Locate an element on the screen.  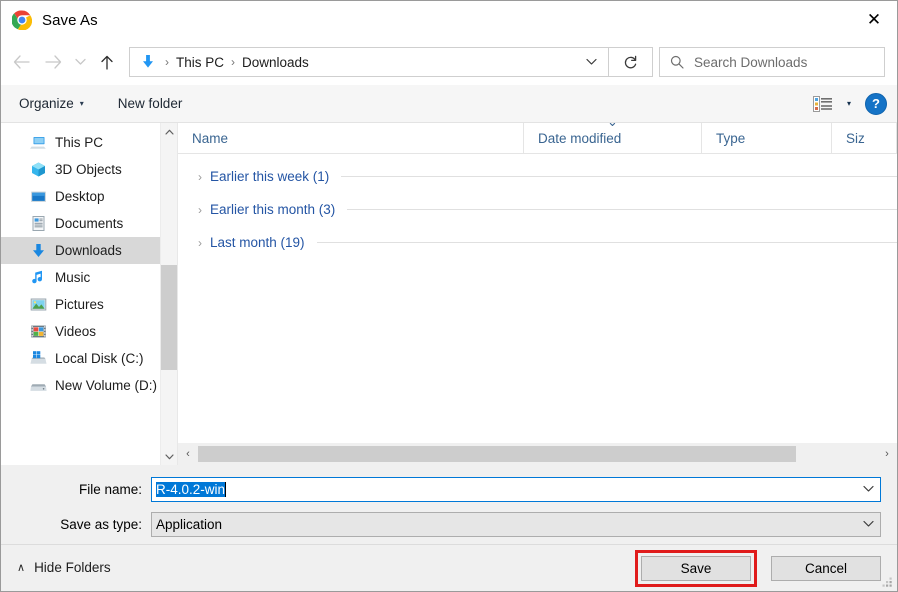
sidebar-item-this-pc: This PC is located at coordinates (89, 142).